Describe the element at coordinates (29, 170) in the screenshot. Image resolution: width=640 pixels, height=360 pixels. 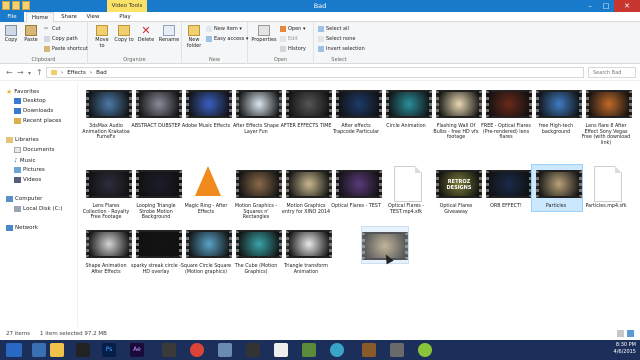
I see `nav-pictures: Pictures` at that location.